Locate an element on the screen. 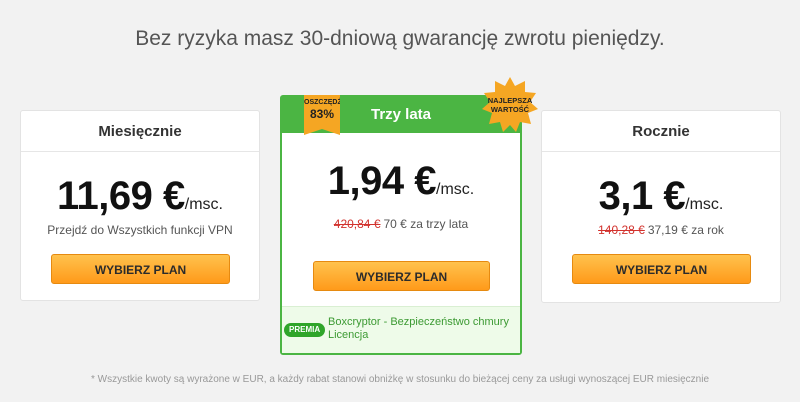 The height and width of the screenshot is (402, 800). plan-price: 1,94 €/msc. is located at coordinates (401, 181).